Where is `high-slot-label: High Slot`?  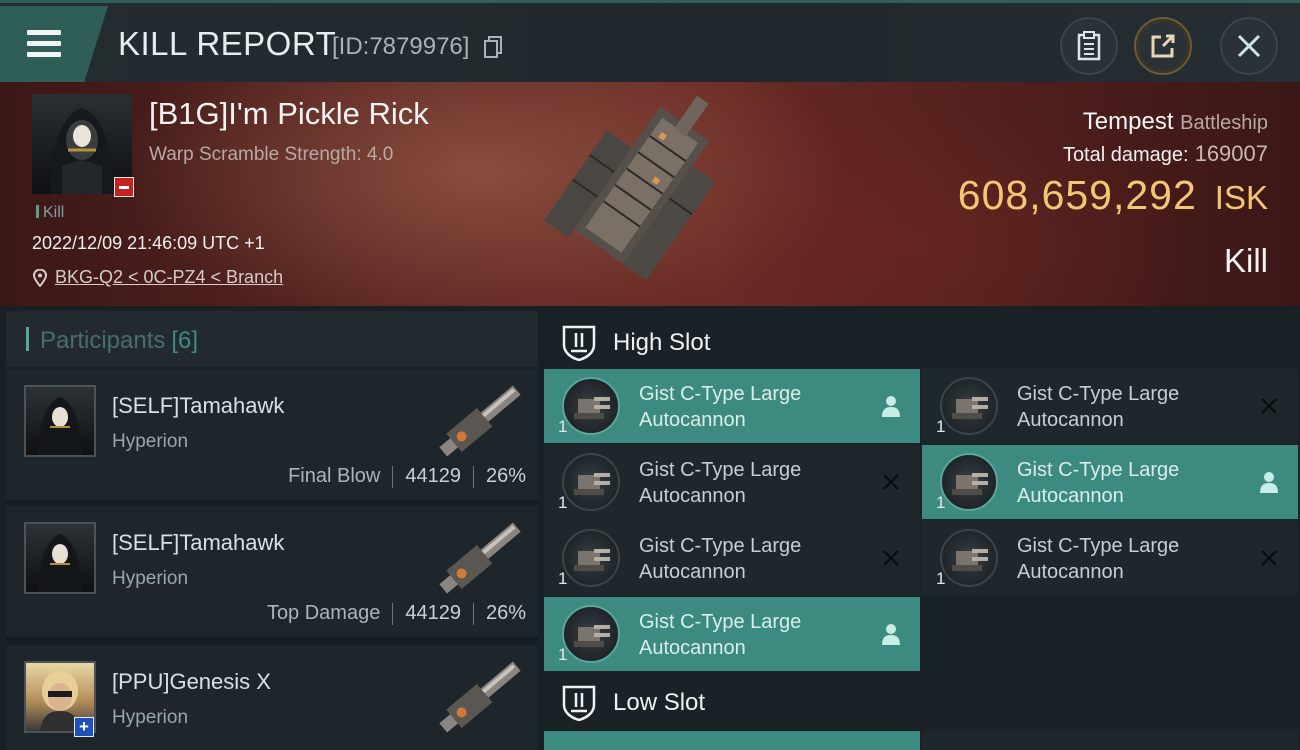
high-slot-label: High Slot is located at coordinates (662, 342).